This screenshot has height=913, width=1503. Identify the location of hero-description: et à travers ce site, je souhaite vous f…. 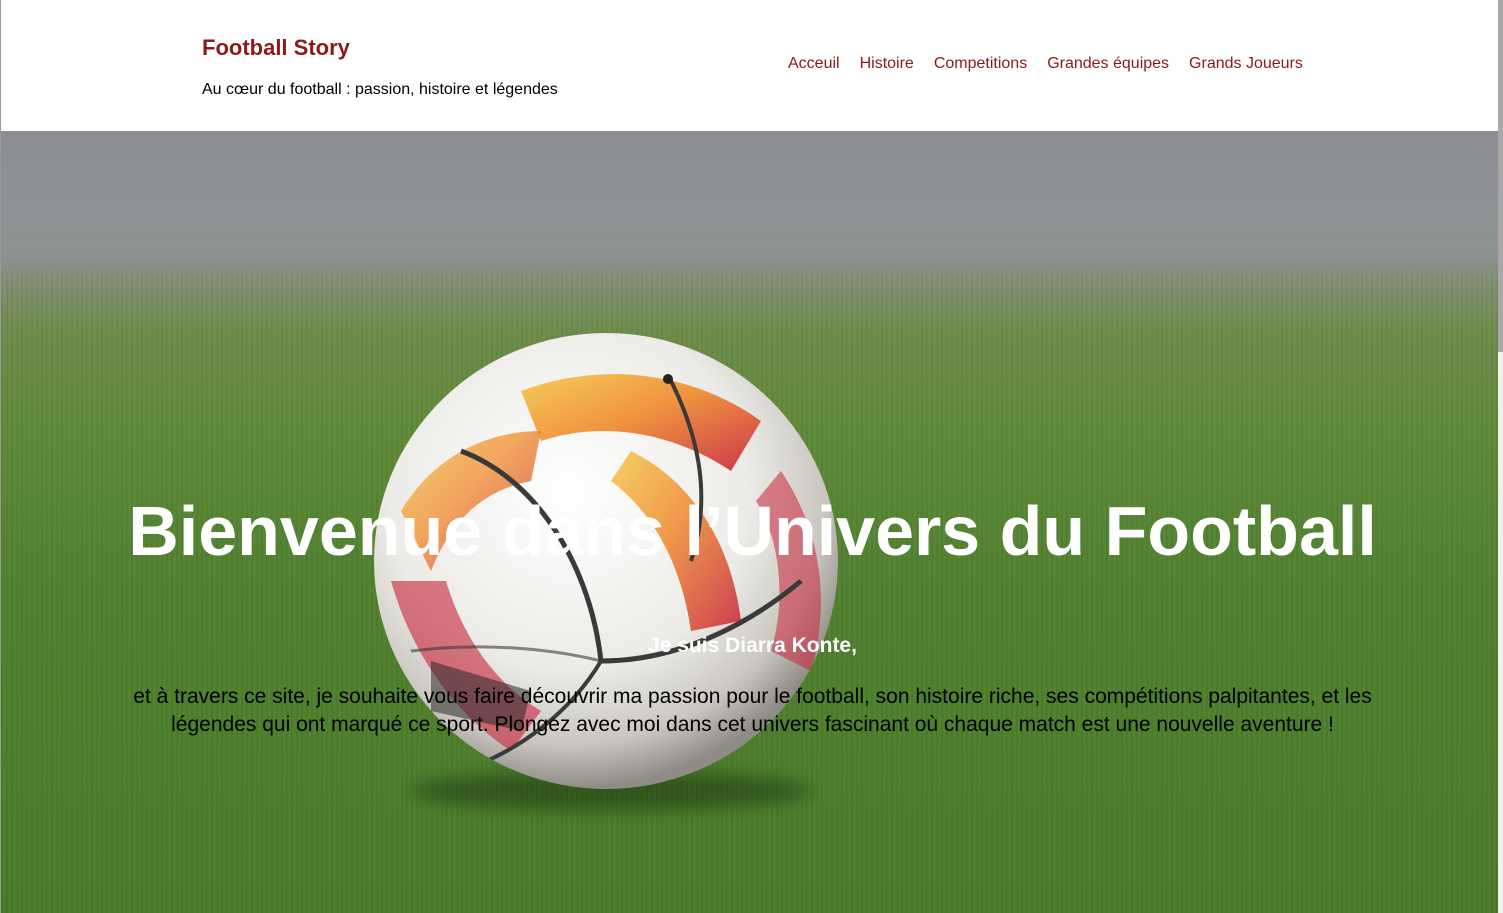
(752, 710).